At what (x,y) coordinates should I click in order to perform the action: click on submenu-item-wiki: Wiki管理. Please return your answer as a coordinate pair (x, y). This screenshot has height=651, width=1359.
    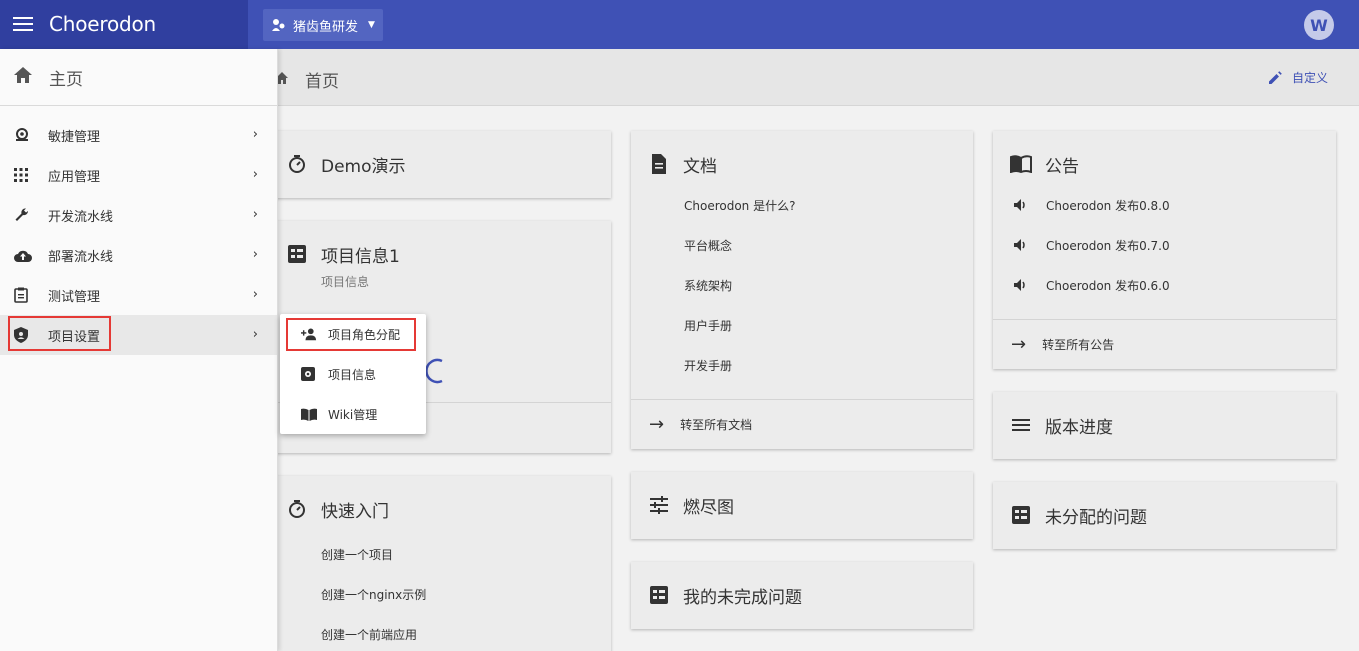
    Looking at the image, I should click on (353, 414).